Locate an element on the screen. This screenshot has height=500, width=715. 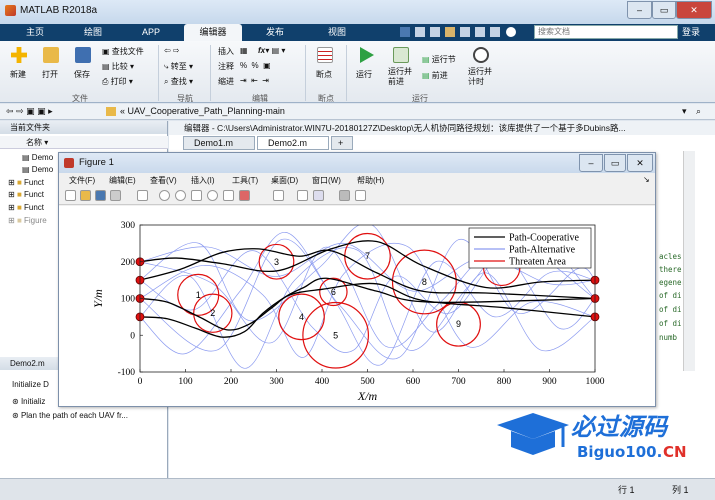
legend-icon is located at coordinates (318, 195).